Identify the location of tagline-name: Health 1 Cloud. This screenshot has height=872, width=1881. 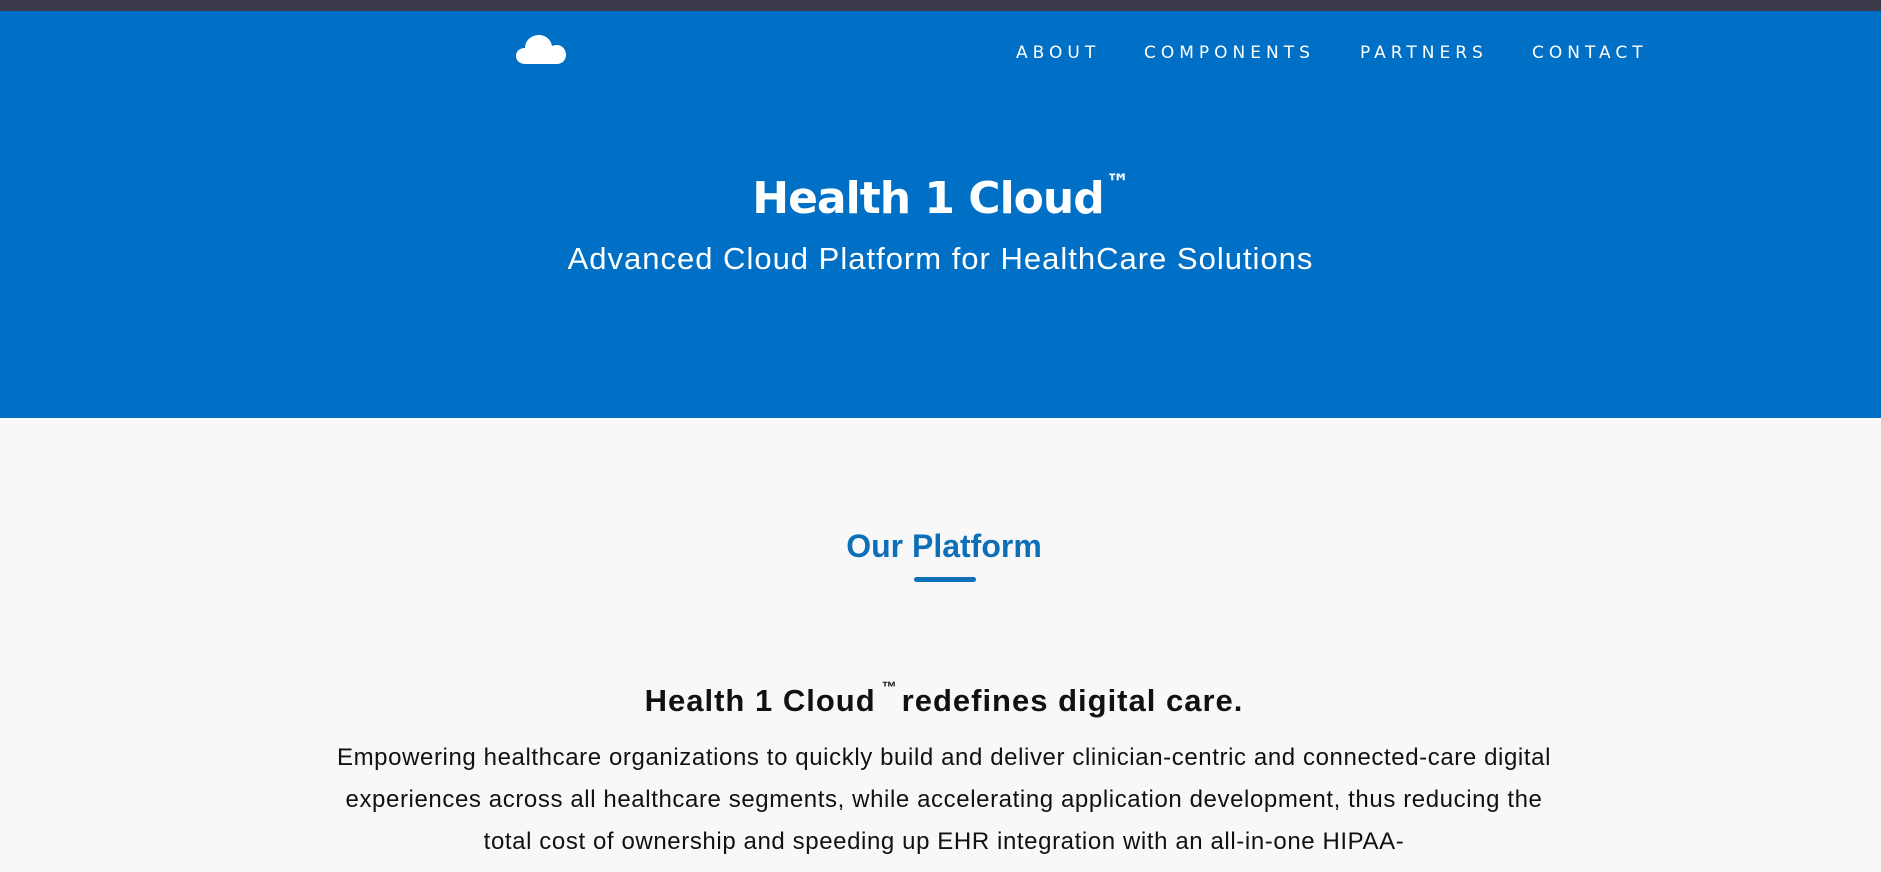
(760, 700).